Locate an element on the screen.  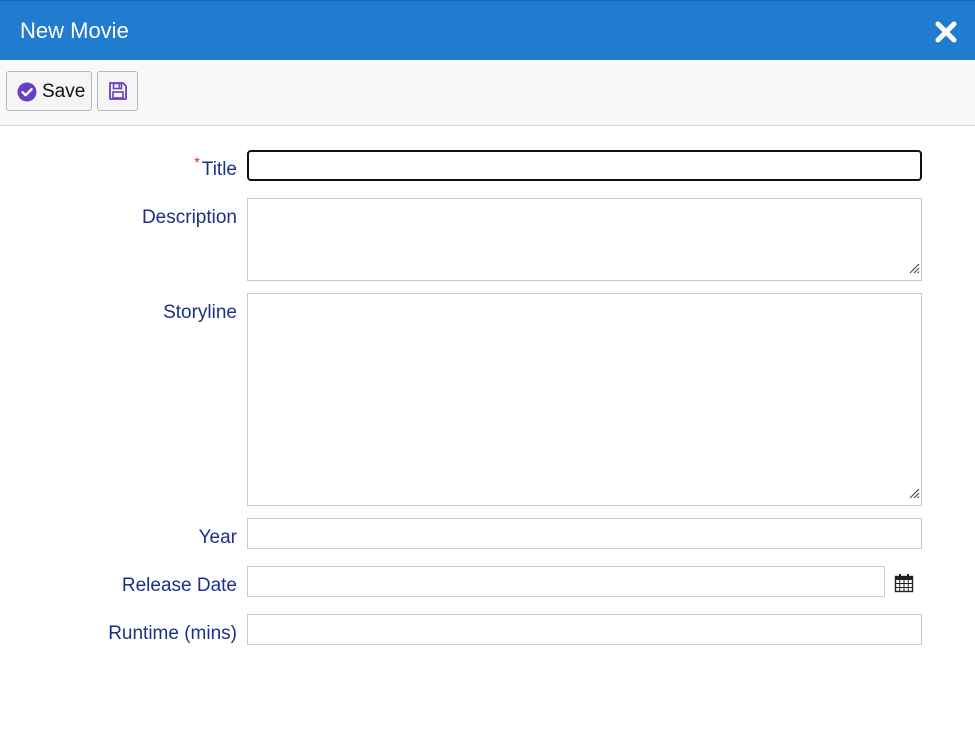
calendar-icon is located at coordinates (904, 585).